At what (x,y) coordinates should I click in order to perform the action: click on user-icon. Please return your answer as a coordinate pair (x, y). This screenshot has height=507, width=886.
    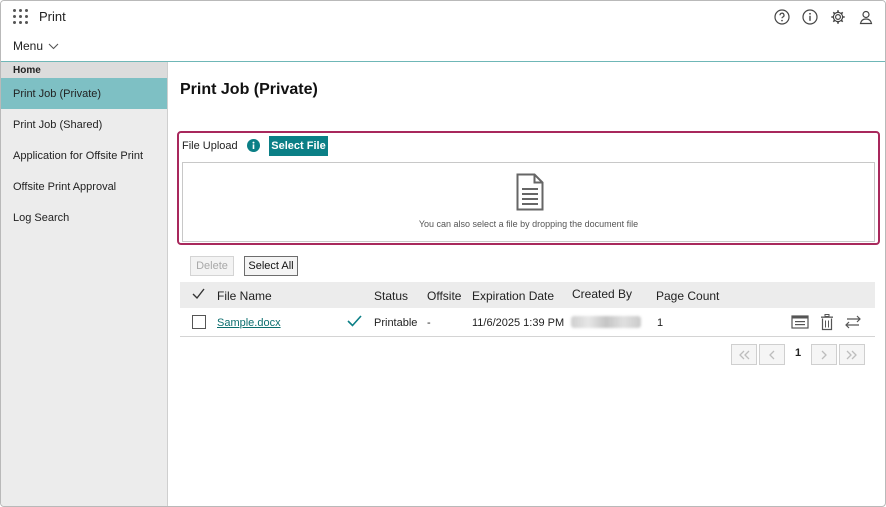
    Looking at the image, I should click on (866, 17).